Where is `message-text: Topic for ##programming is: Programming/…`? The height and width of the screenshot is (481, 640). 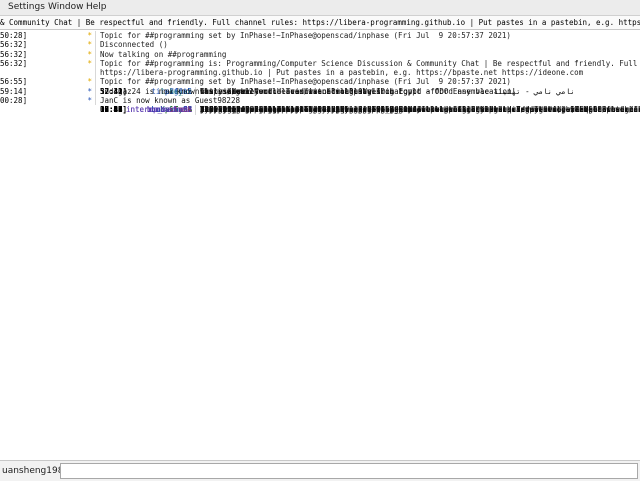
message-text: Topic for ##programming is: Programming/… is located at coordinates (369, 63).